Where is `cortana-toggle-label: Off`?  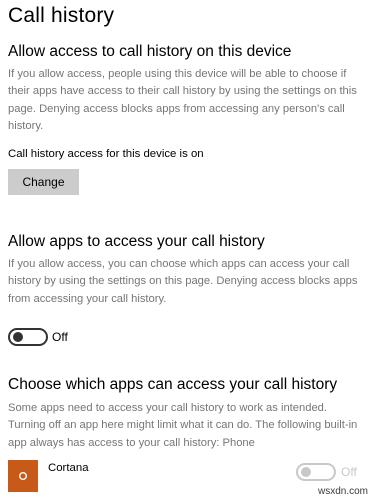 cortana-toggle-label: Off is located at coordinates (349, 472).